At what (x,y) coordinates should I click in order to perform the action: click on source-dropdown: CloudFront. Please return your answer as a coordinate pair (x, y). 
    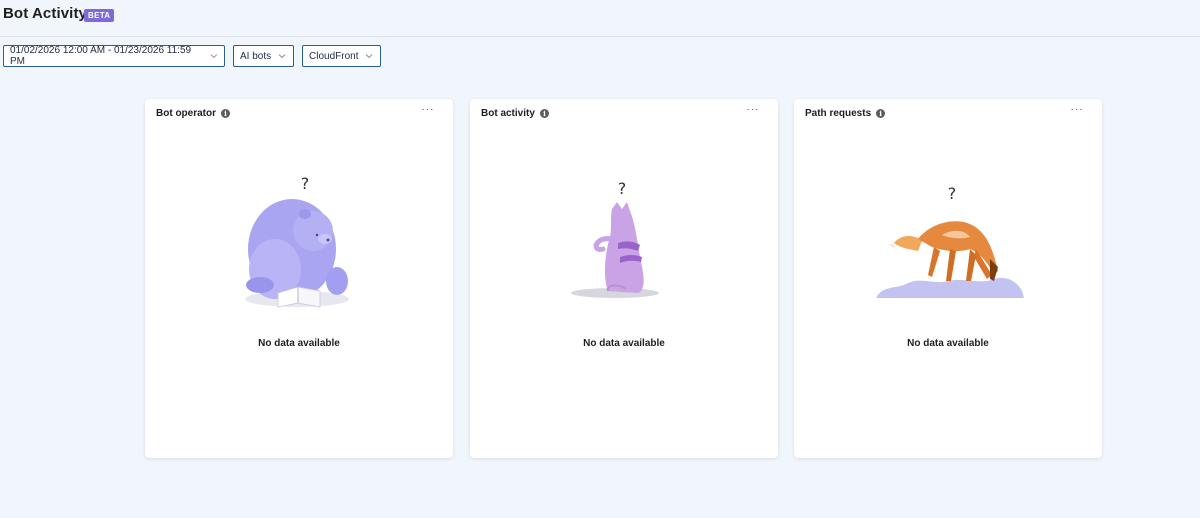
    Looking at the image, I should click on (341, 56).